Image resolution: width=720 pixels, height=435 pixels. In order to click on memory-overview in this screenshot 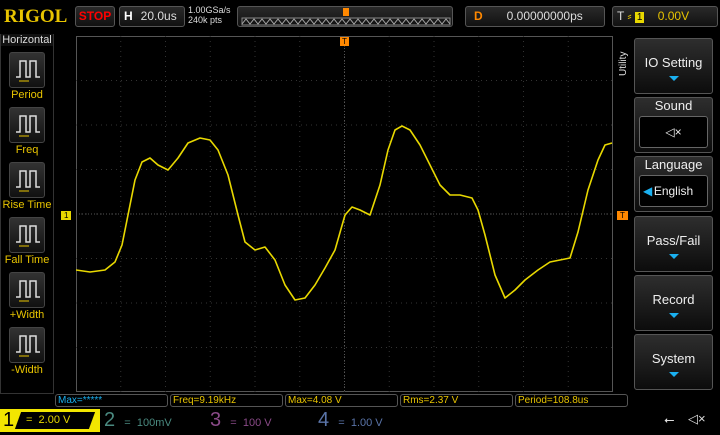, I will do `click(345, 16)`.